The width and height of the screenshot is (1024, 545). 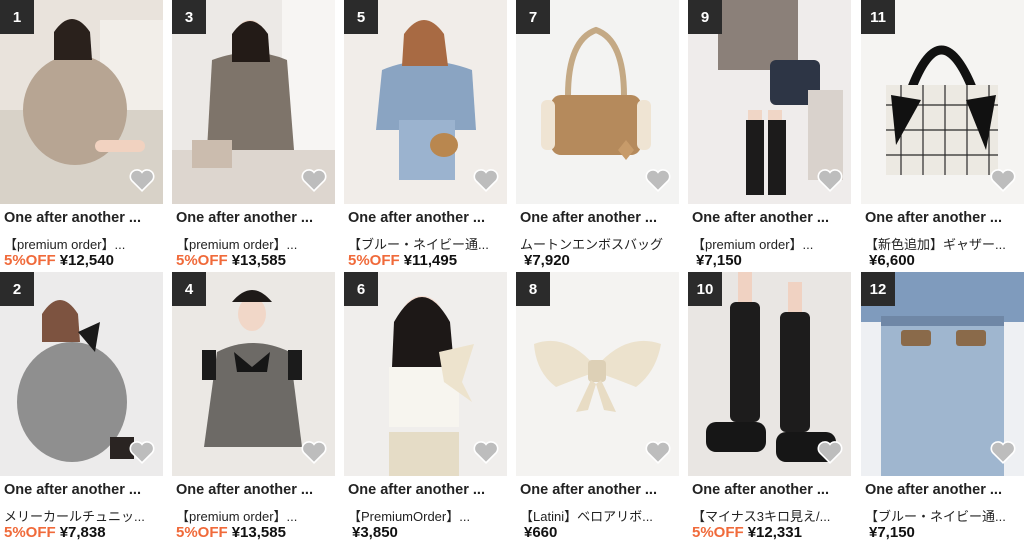 What do you see at coordinates (86, 260) in the screenshot?
I see `price-value: ¥12,540` at bounding box center [86, 260].